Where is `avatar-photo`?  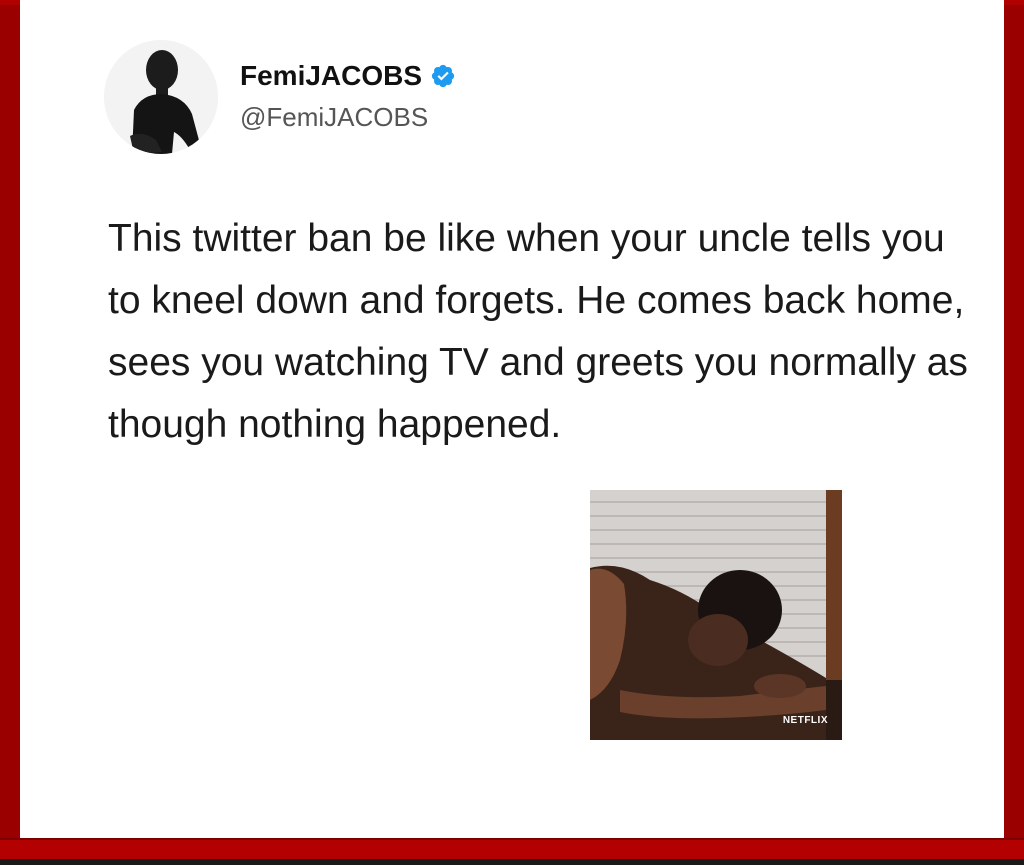 avatar-photo is located at coordinates (161, 97).